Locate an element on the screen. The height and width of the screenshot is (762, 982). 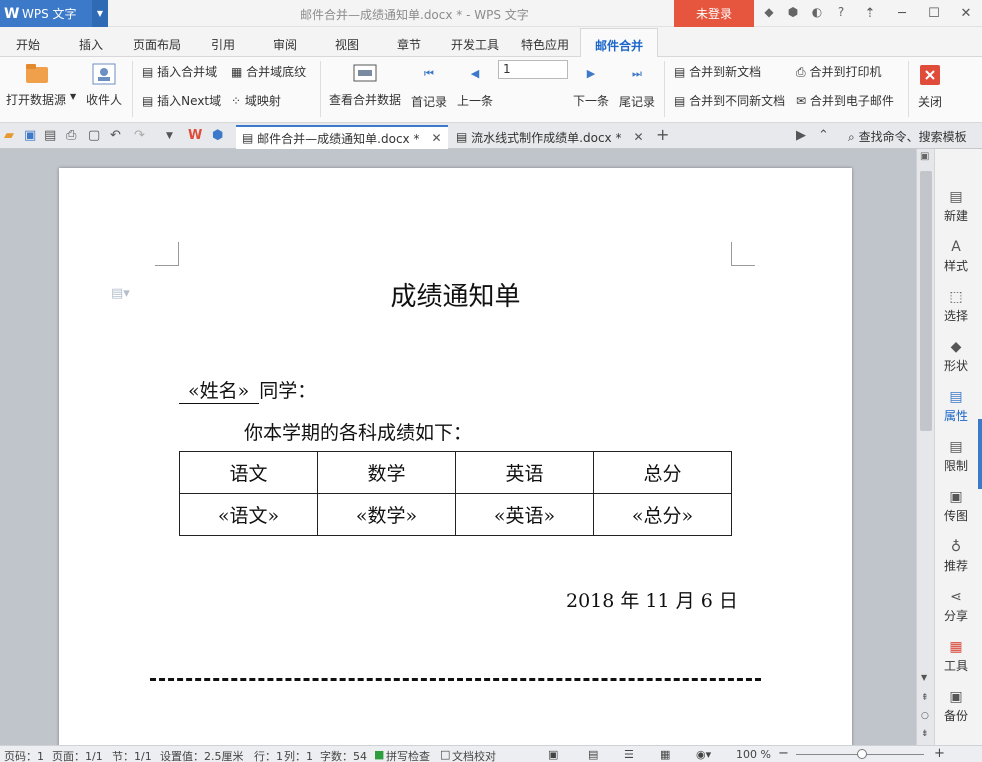
next-record-button: ▶ 下一条 is located at coordinates (591, 88).